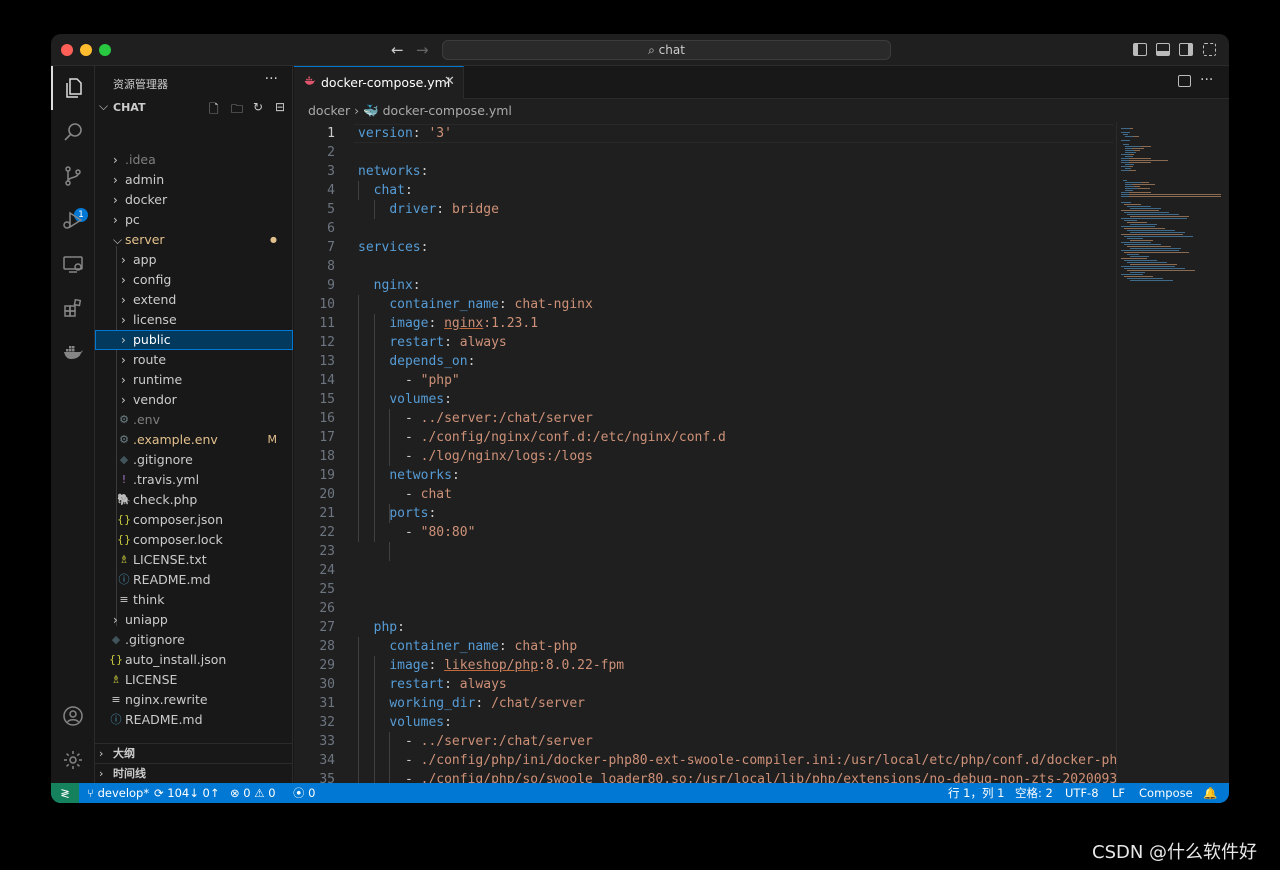  I want to click on tree-folder: › vendor, so click(194, 400).